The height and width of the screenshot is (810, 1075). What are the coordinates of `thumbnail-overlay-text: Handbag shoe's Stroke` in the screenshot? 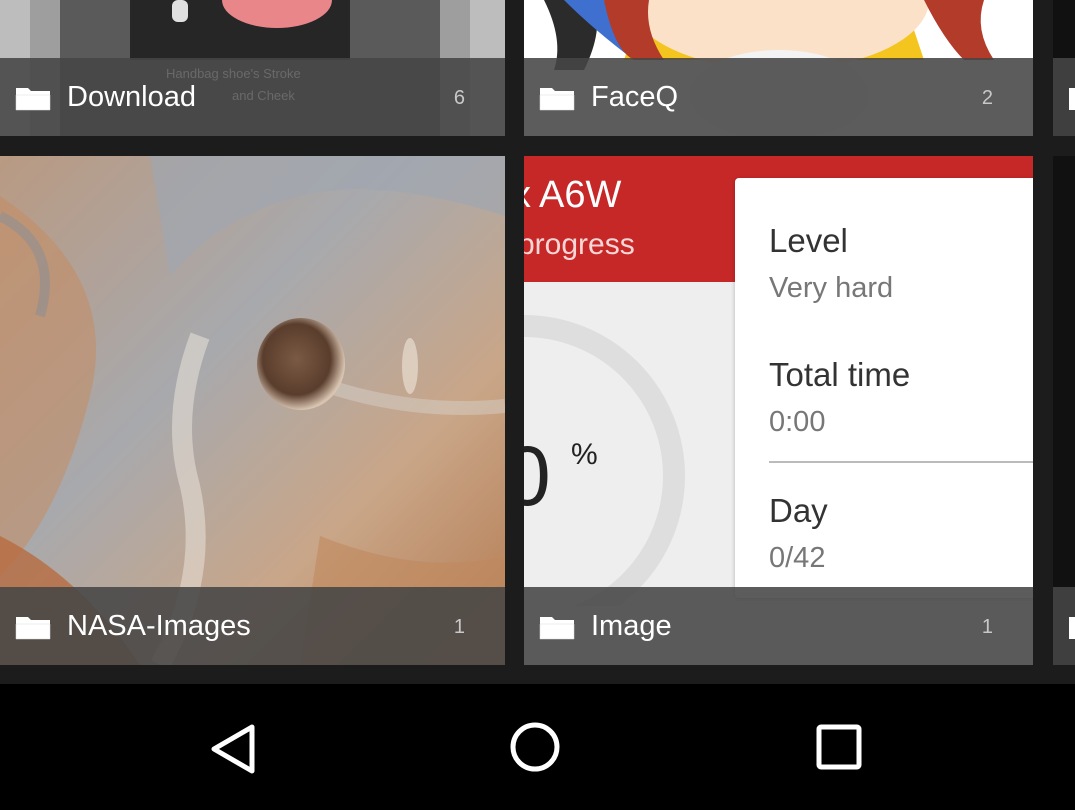 It's located at (233, 73).